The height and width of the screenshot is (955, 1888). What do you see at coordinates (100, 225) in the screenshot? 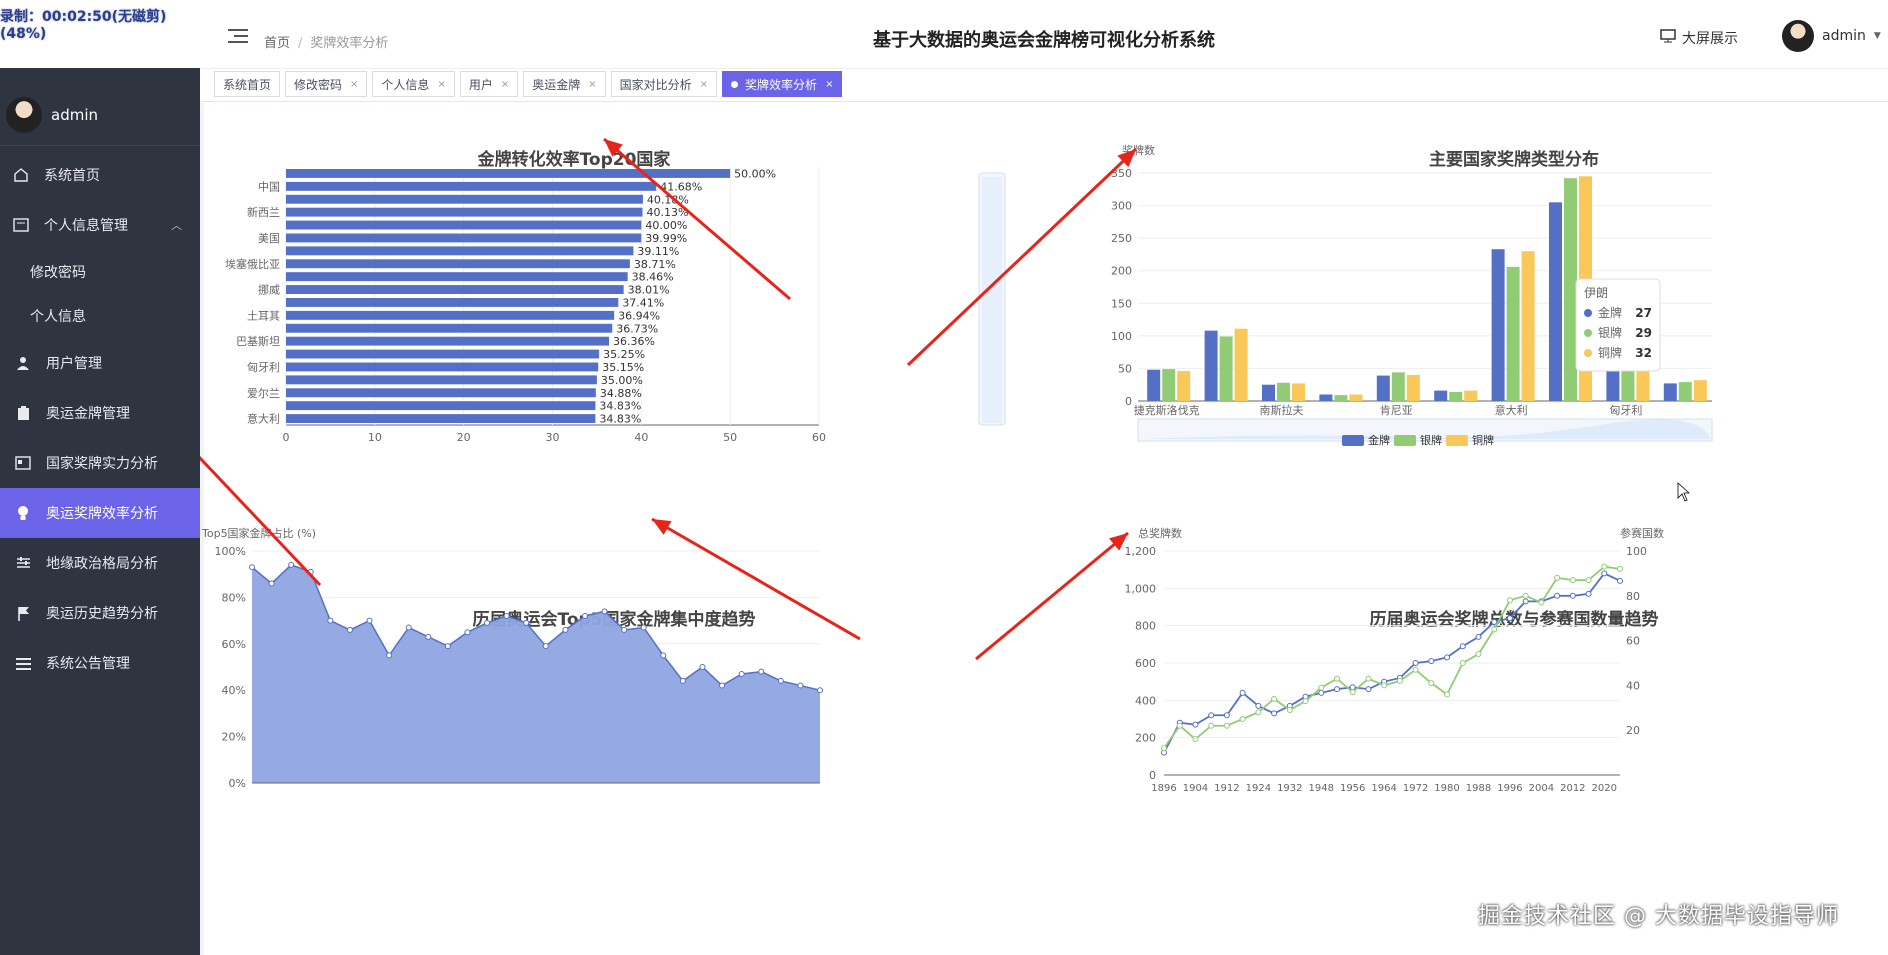
I see `sidebar-item-profile-manage: 个人信息管理 ︿` at bounding box center [100, 225].